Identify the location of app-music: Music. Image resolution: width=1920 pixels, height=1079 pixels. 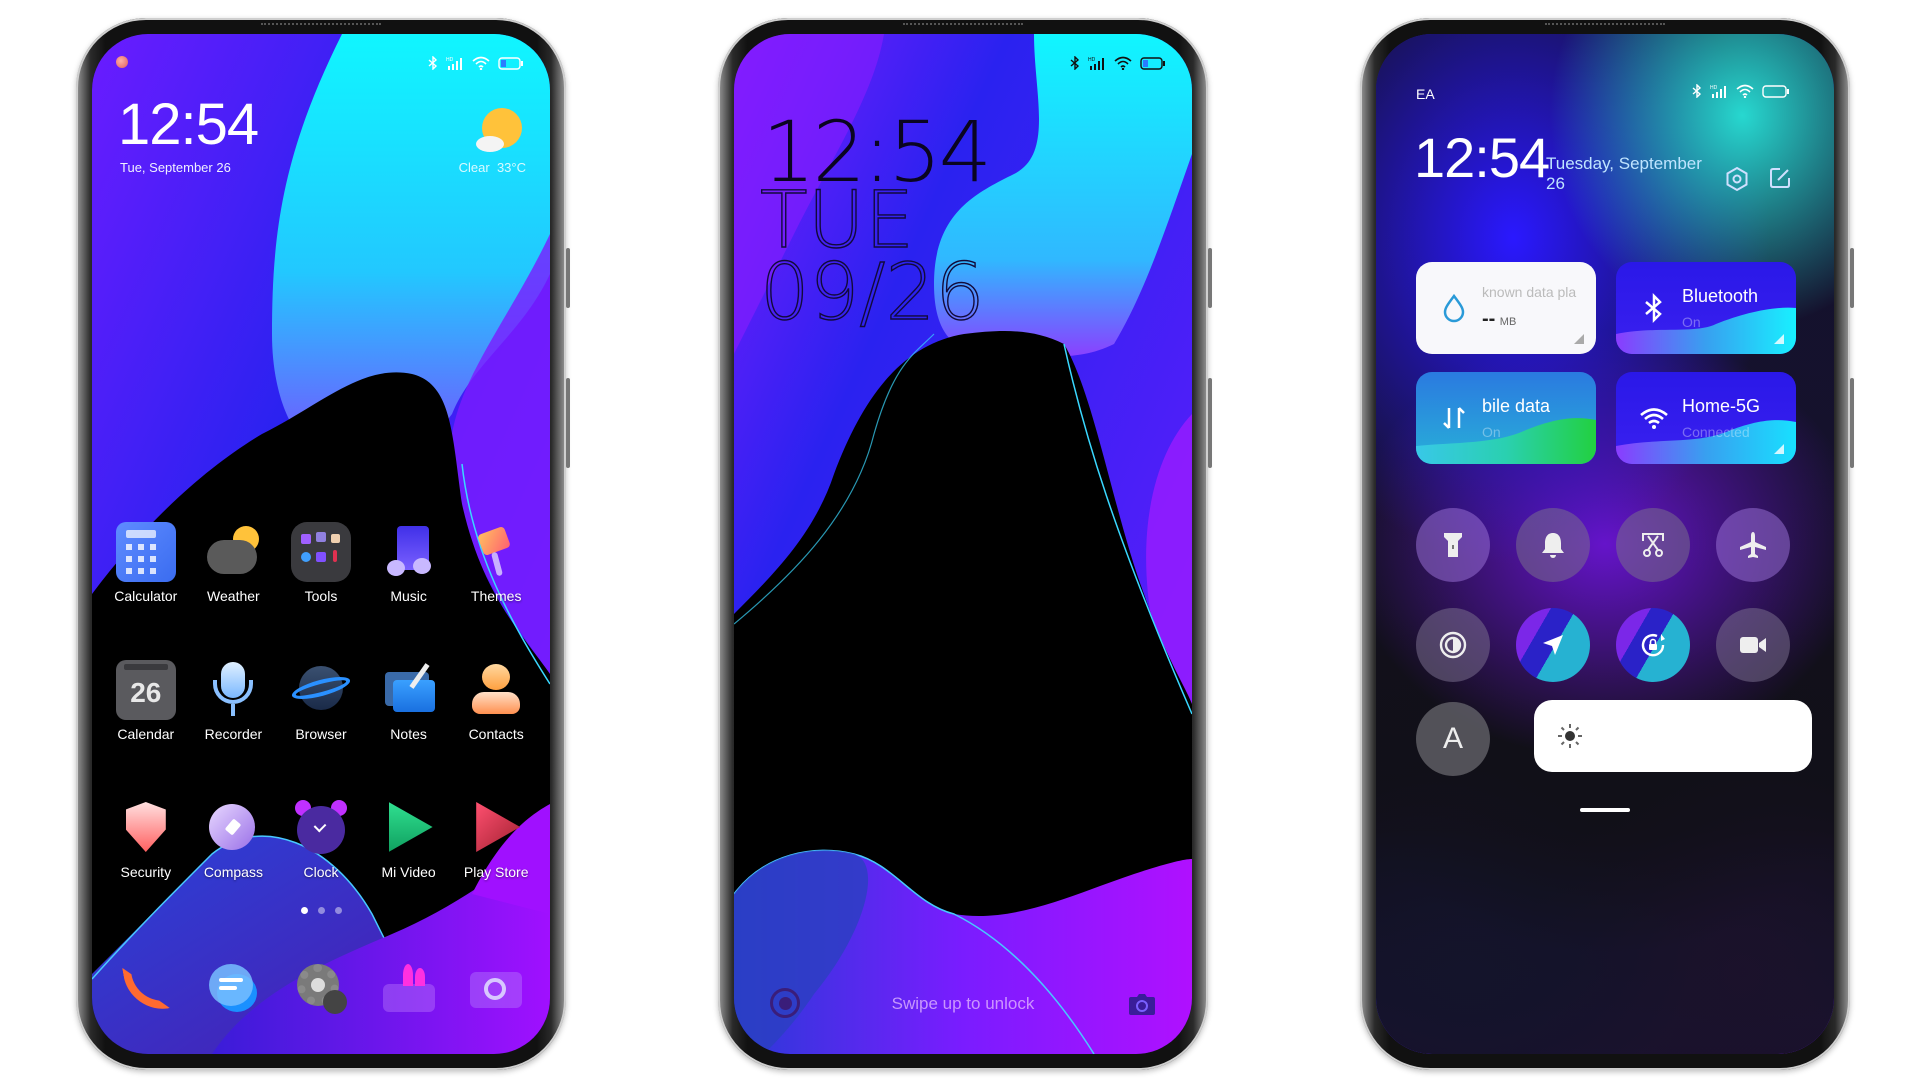
(409, 563).